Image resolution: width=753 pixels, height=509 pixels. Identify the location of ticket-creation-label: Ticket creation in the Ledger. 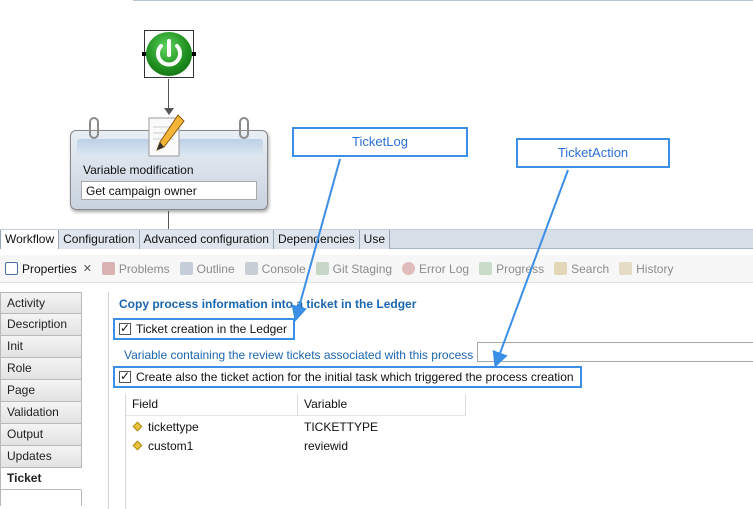
(211, 329).